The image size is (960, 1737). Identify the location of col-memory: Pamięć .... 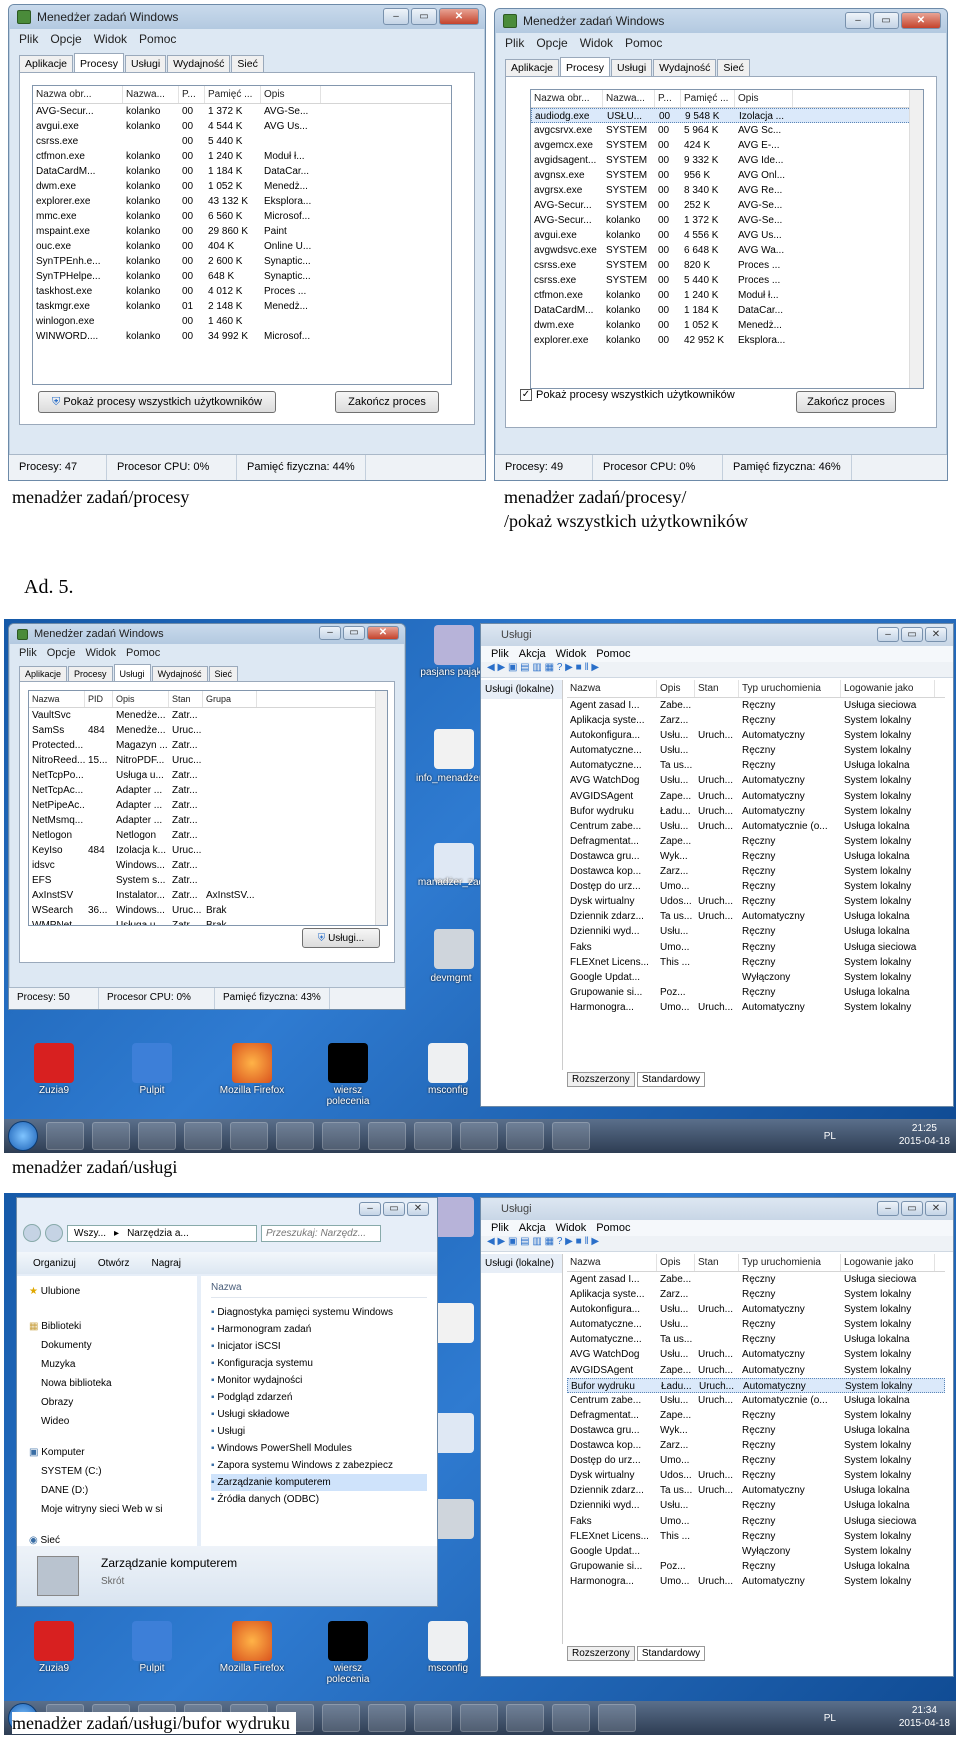
(233, 94).